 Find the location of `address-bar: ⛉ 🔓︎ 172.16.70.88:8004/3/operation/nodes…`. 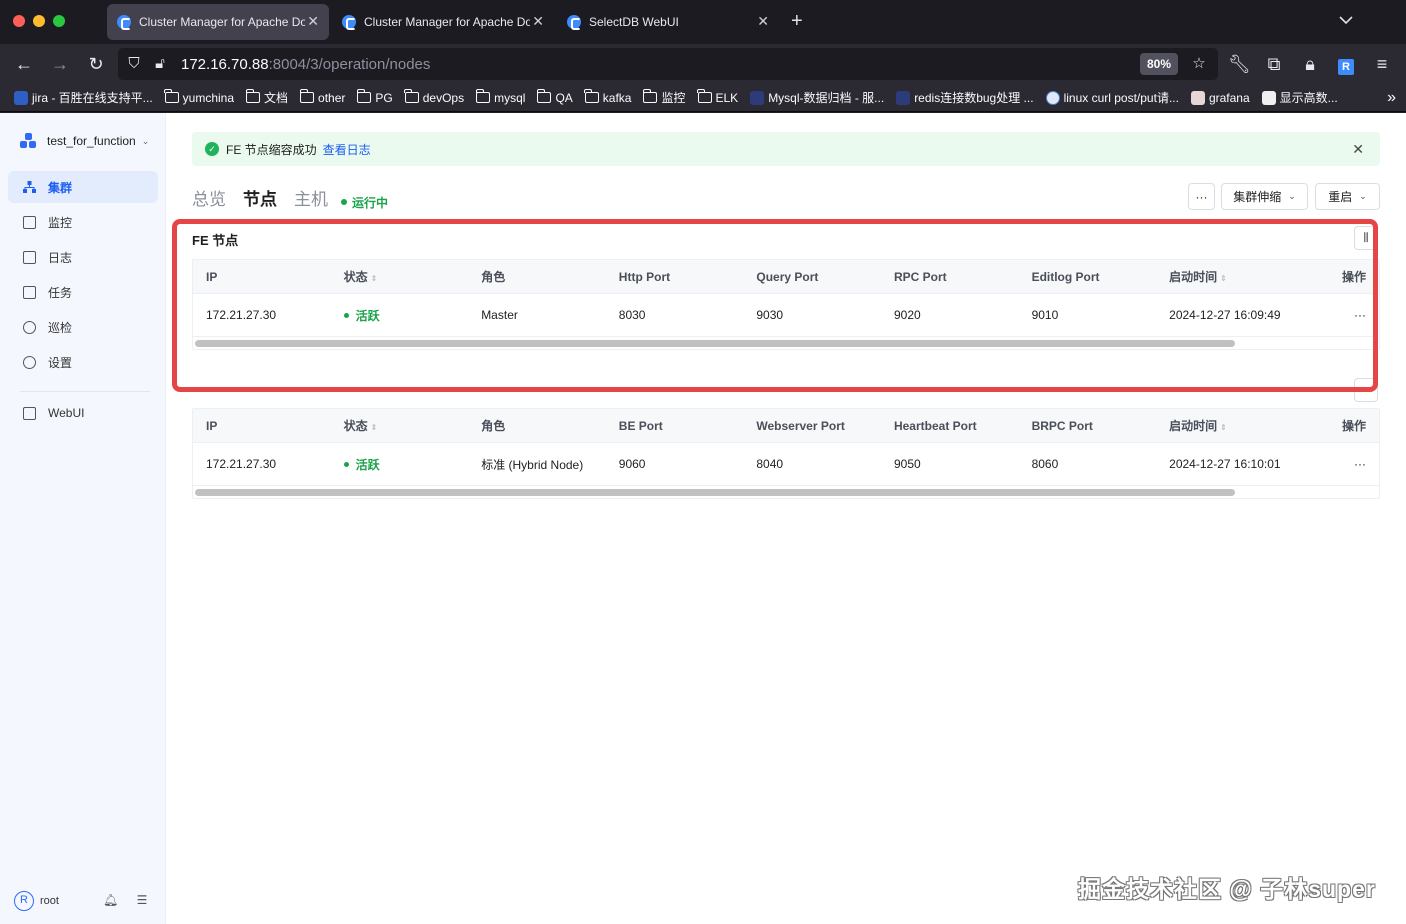

address-bar: ⛉ 🔓︎ 172.16.70.88:8004/3/operation/nodes… is located at coordinates (668, 64).